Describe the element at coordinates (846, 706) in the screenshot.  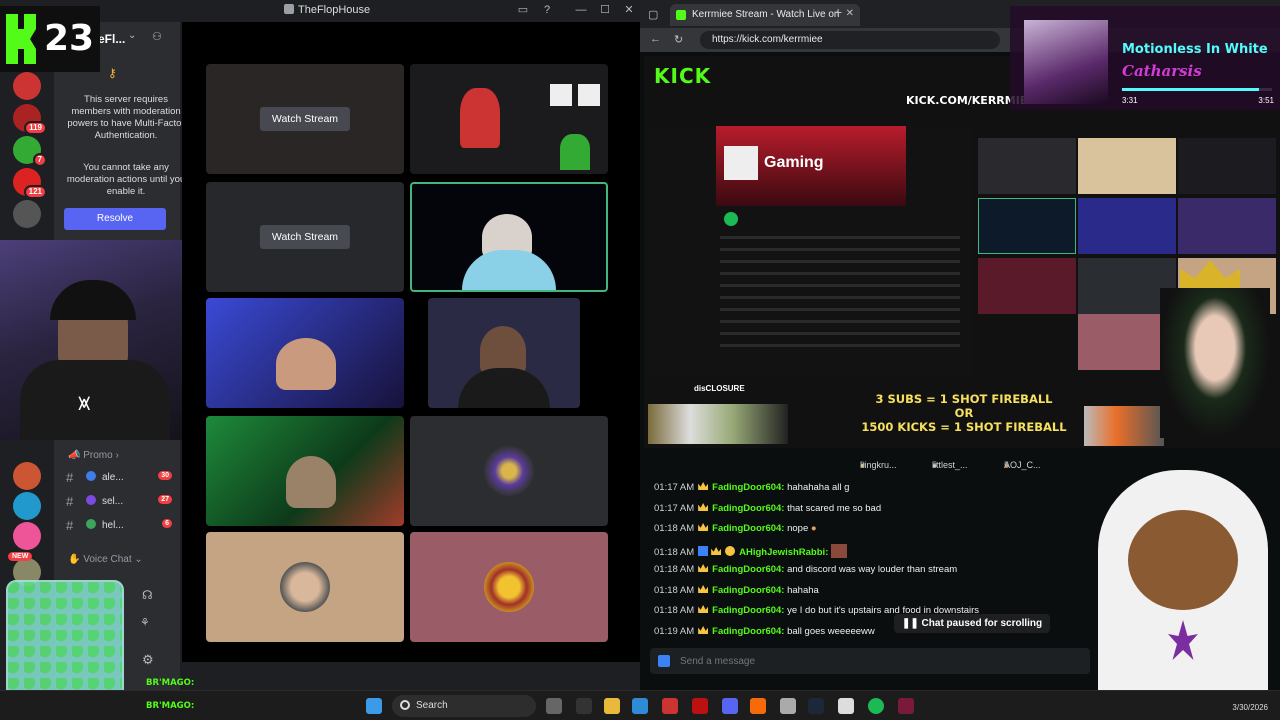
I see `obs-icon` at that location.